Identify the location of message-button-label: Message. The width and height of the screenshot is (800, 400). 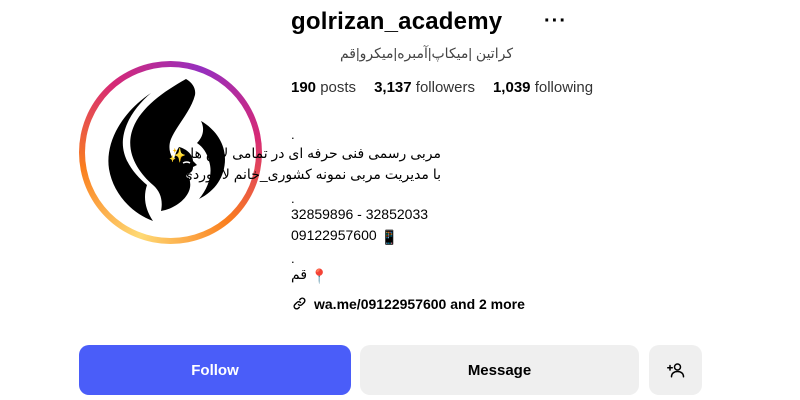
(499, 370).